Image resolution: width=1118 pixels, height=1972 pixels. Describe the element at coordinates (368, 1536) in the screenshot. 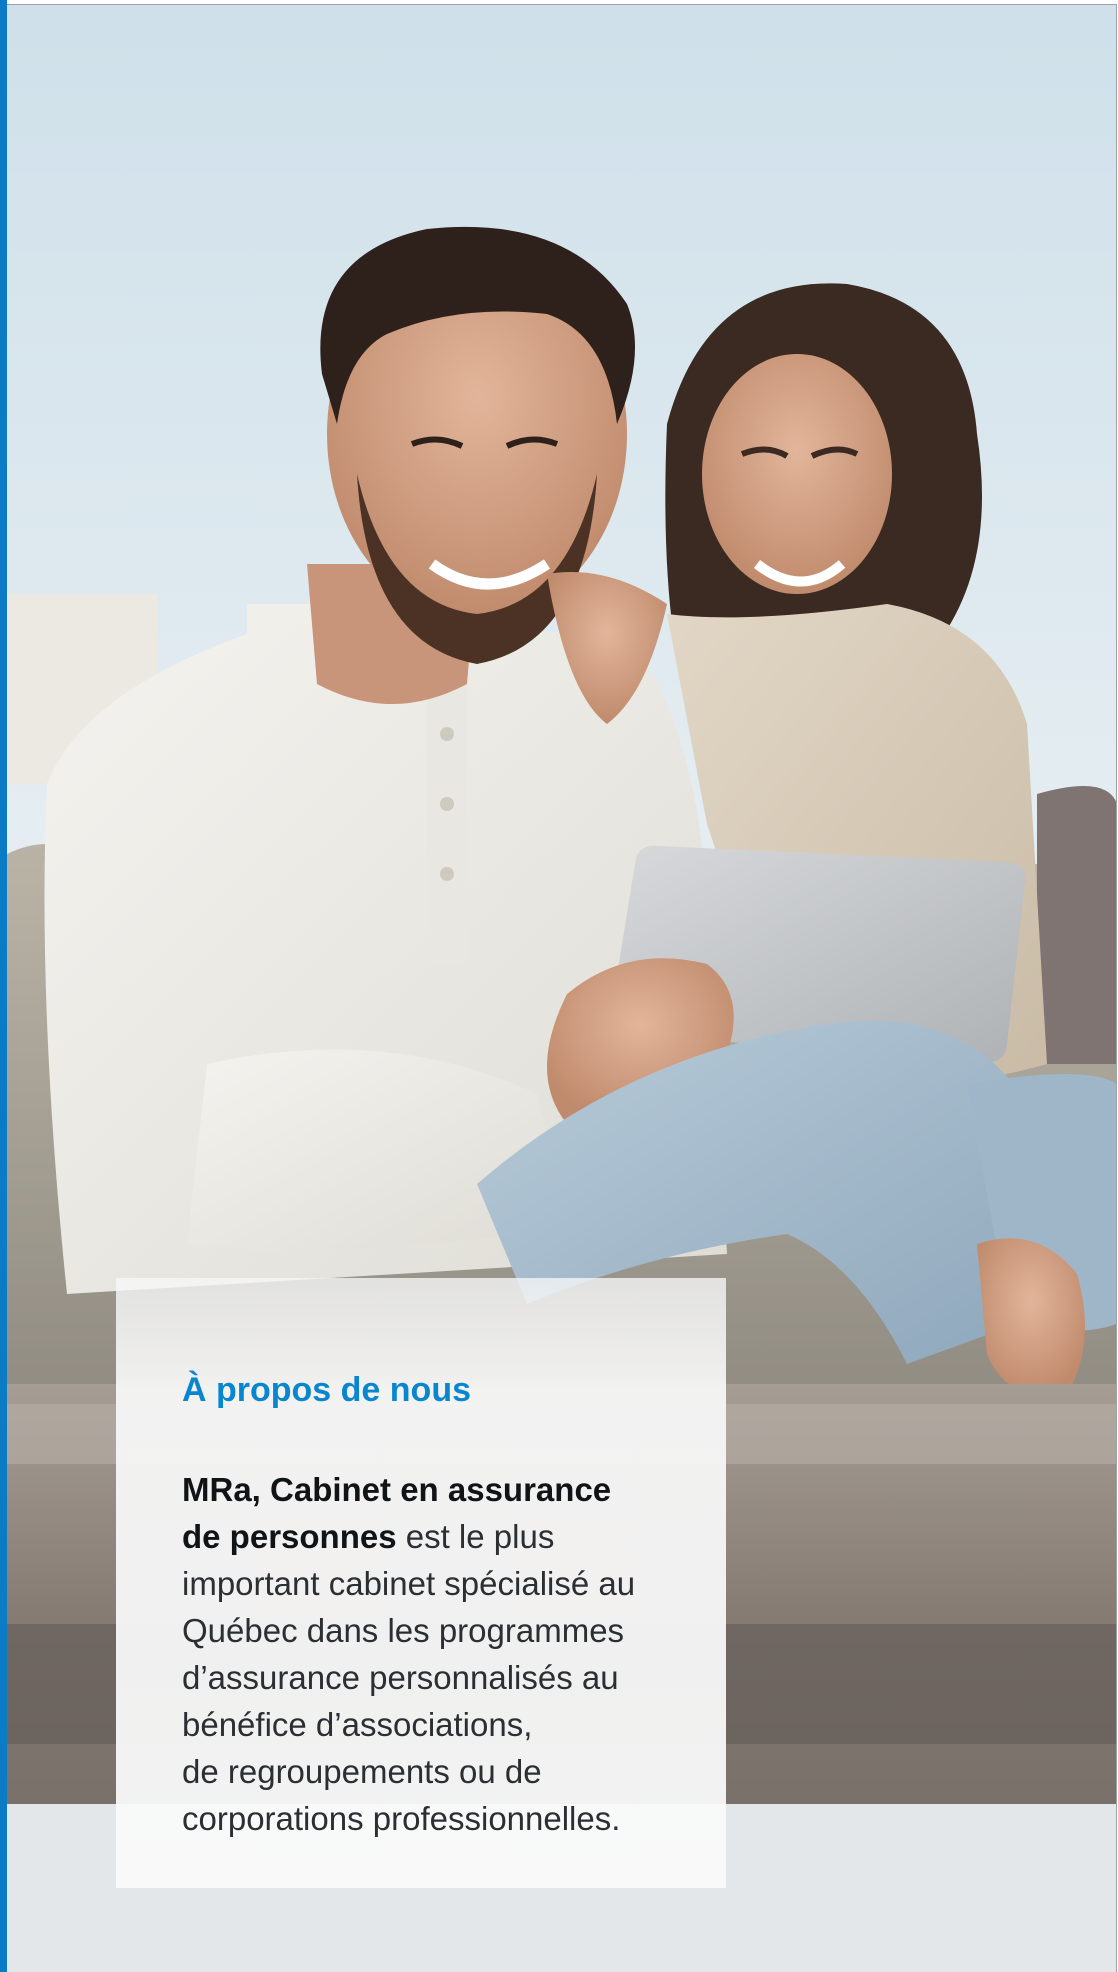

I see `about-line: de personnes est le plus` at that location.